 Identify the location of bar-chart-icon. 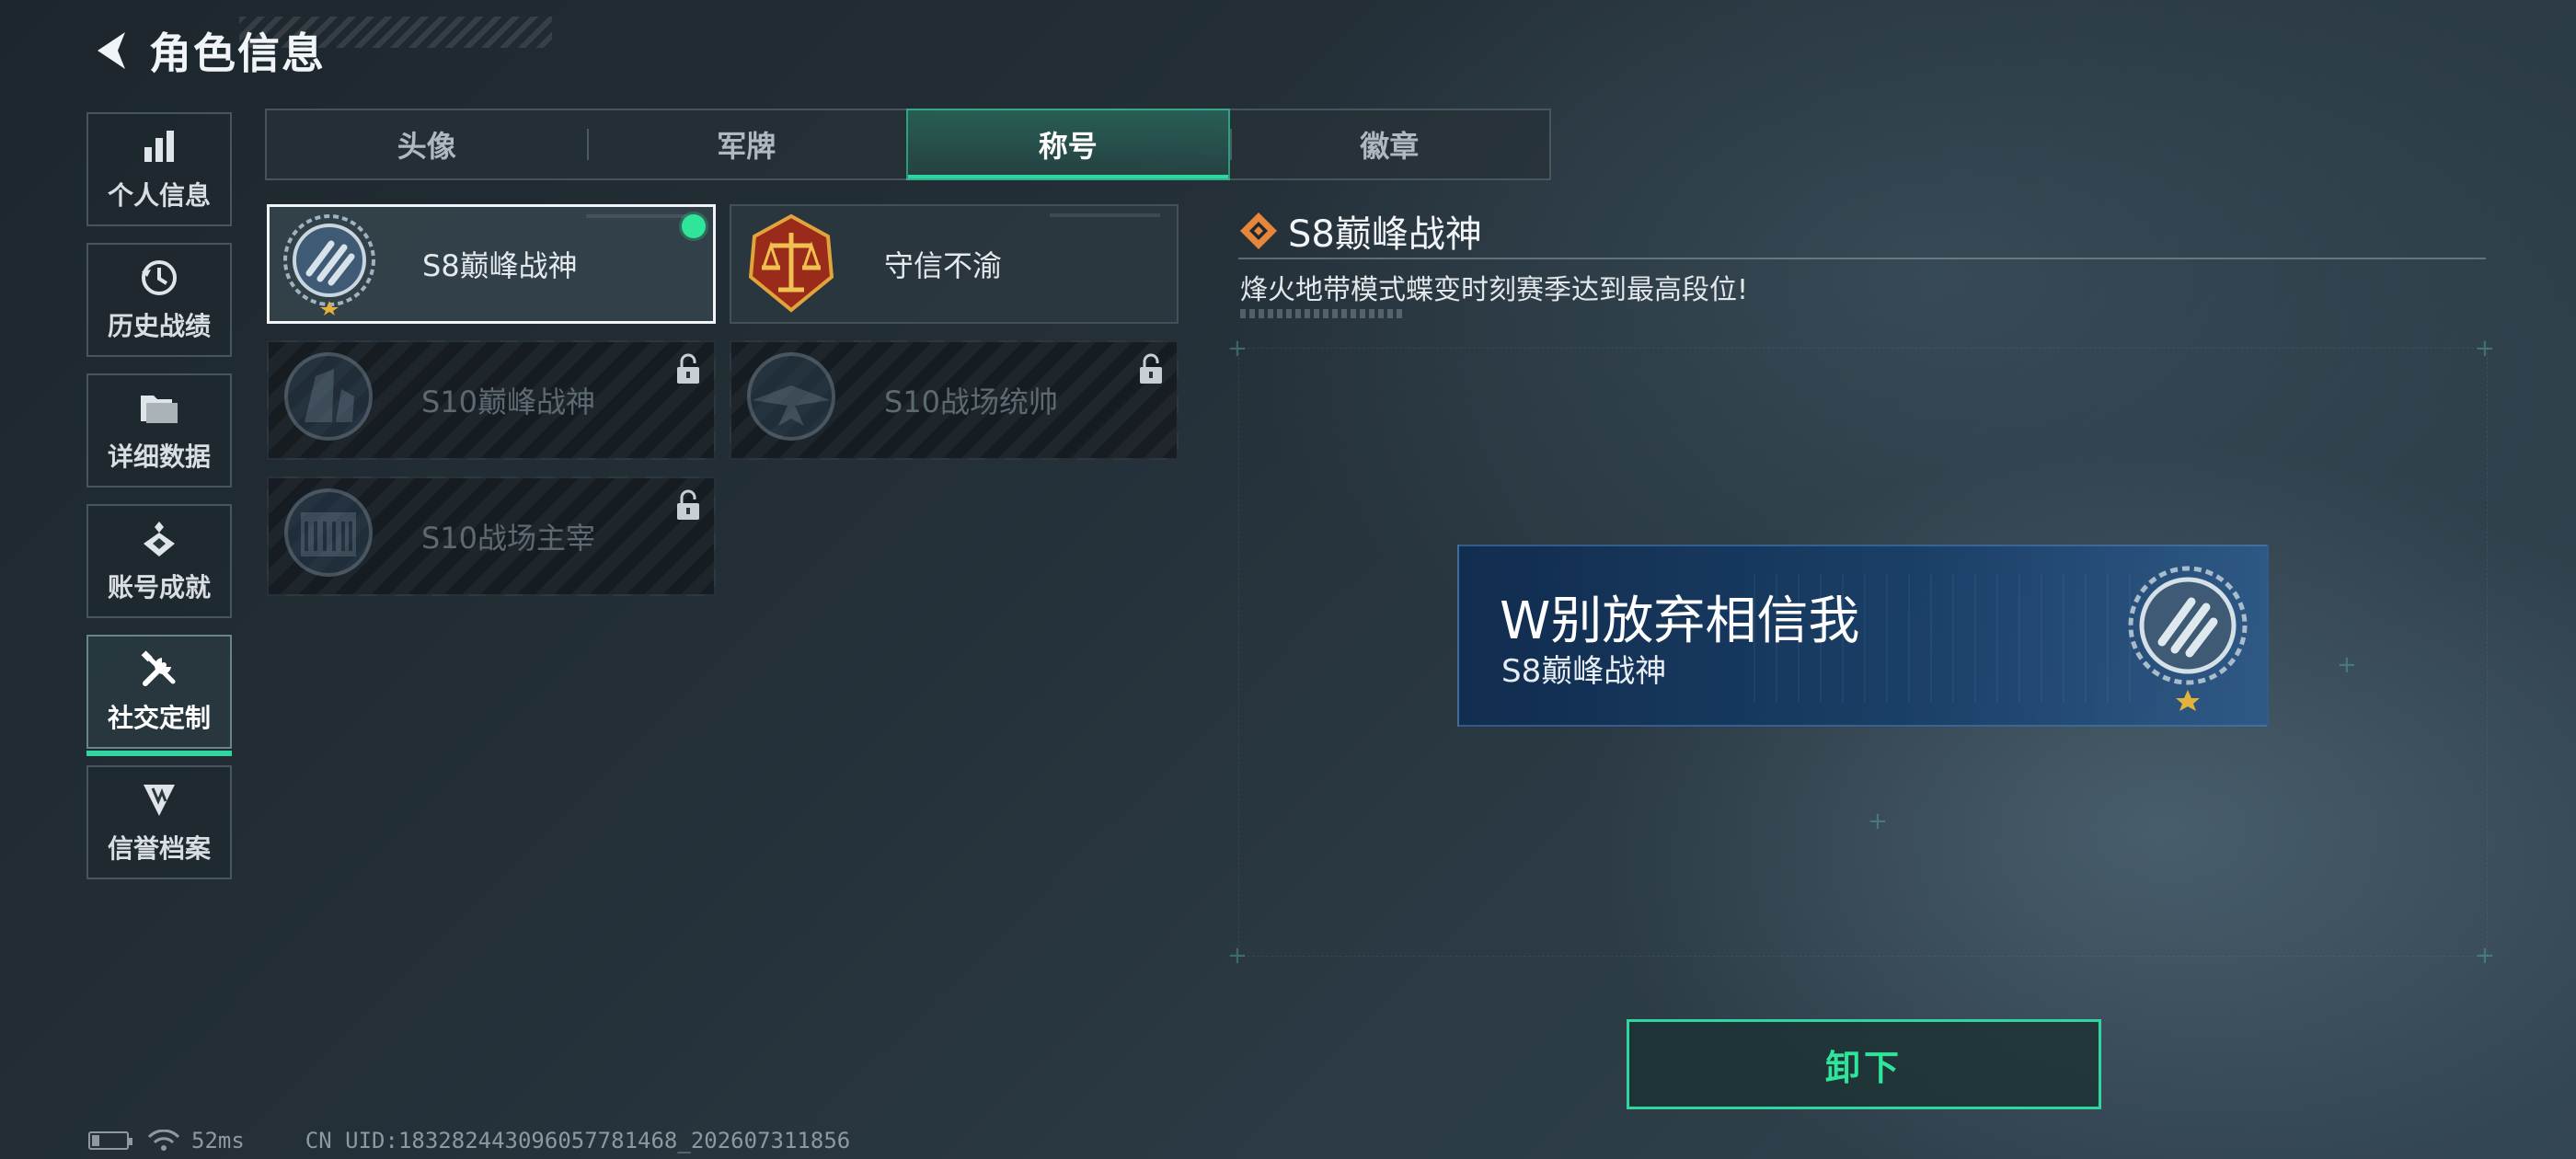
(159, 147).